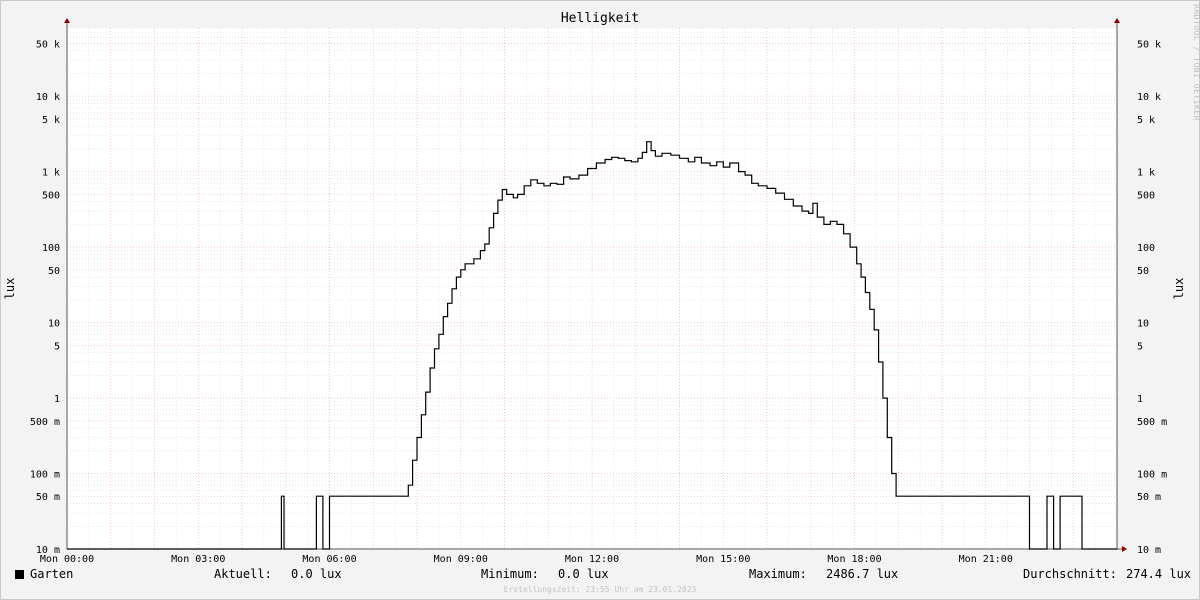 The image size is (1200, 600). Describe the element at coordinates (592, 559) in the screenshot. I see `x-tick-label: Mon 12:00` at that location.